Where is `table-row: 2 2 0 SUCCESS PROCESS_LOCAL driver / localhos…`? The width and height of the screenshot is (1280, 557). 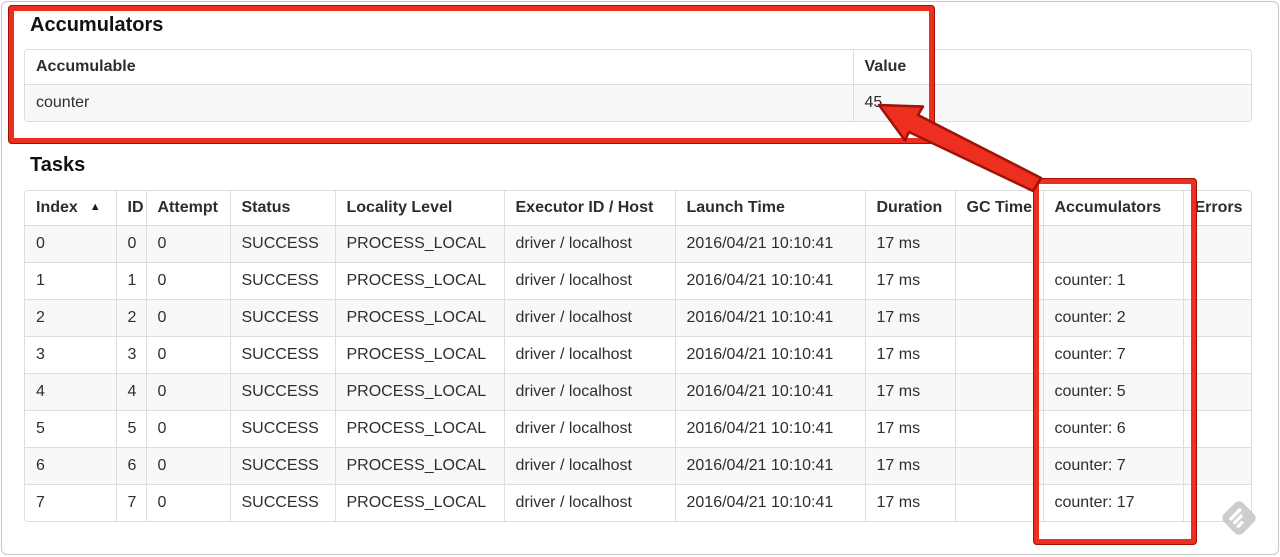
table-row: 2 2 0 SUCCESS PROCESS_LOCAL driver / localhos… is located at coordinates (638, 318).